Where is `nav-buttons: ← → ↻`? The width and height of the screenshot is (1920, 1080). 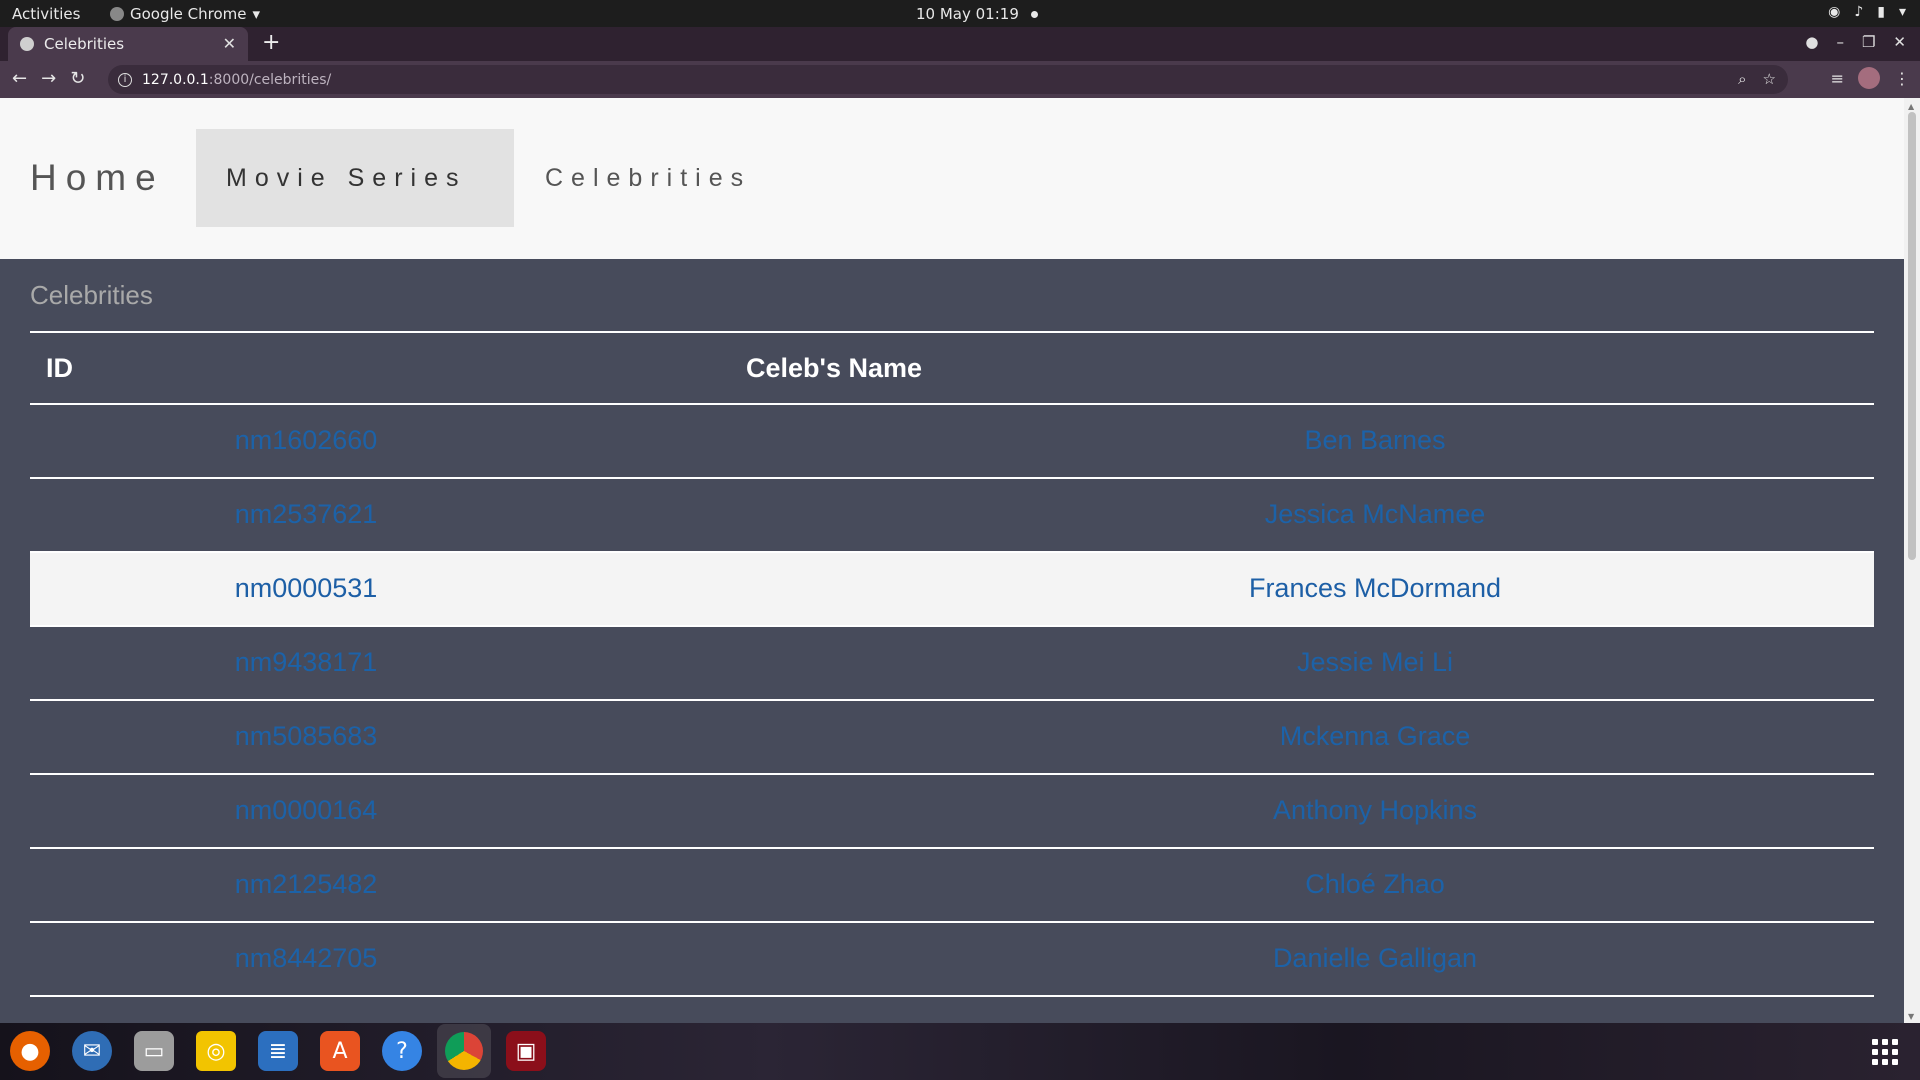 nav-buttons: ← → ↻ is located at coordinates (48, 78).